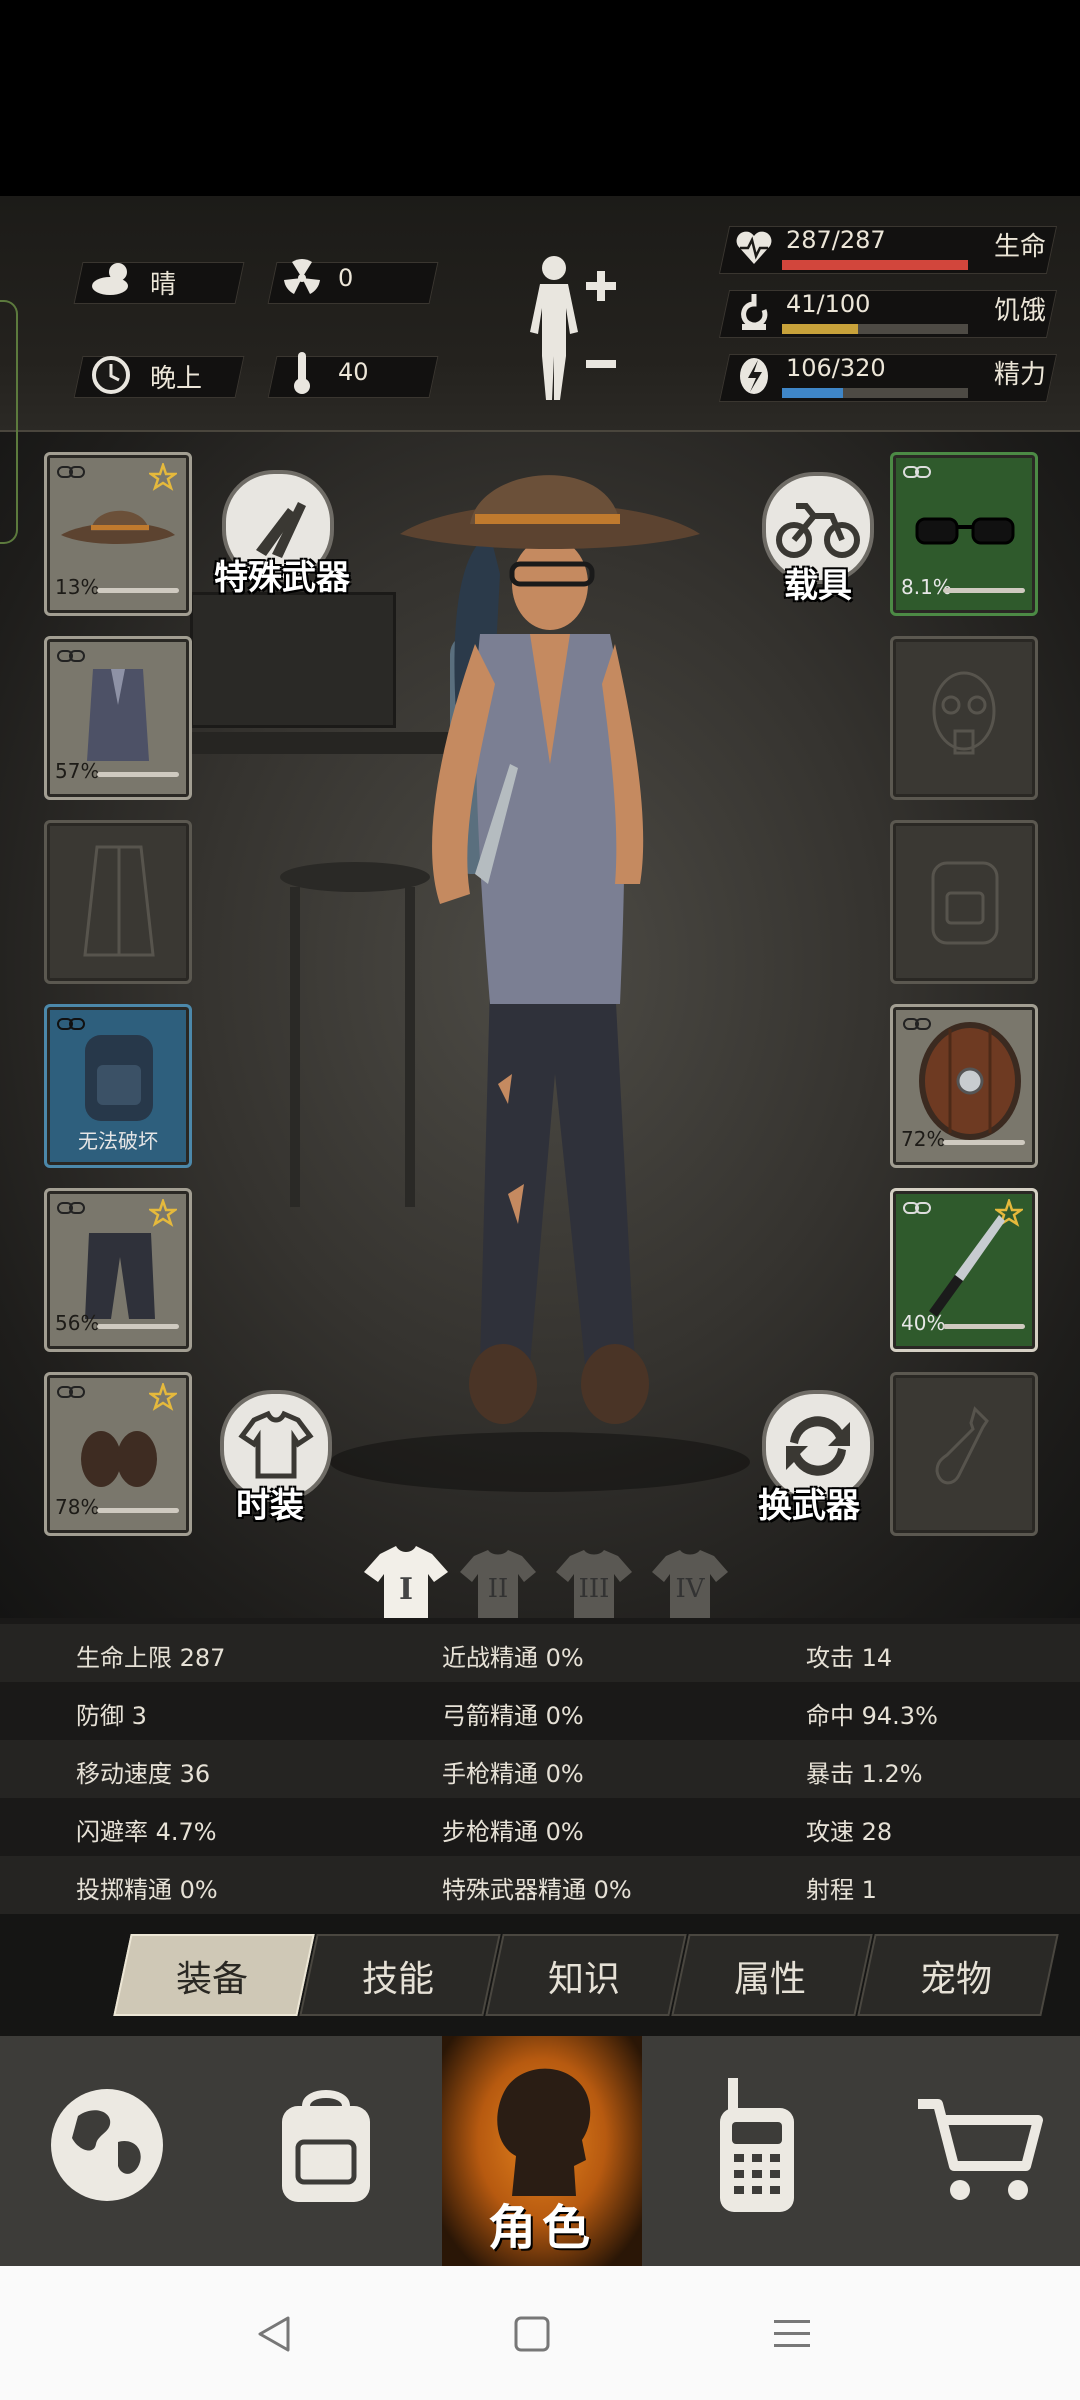 This screenshot has width=1080, height=2400. What do you see at coordinates (754, 247) in the screenshot?
I see `heart-icon` at bounding box center [754, 247].